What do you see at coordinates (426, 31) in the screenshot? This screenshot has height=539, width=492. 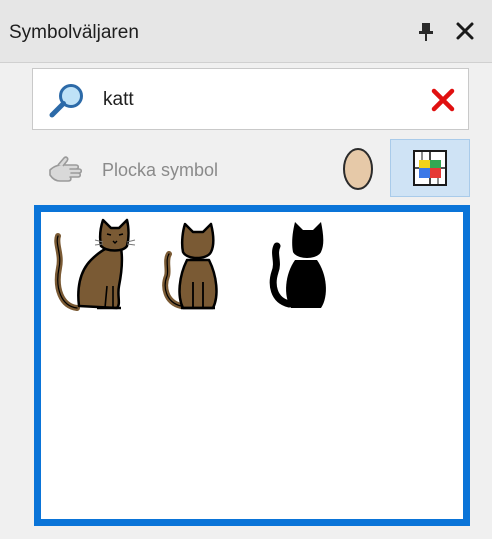 I see `pin-icon` at bounding box center [426, 31].